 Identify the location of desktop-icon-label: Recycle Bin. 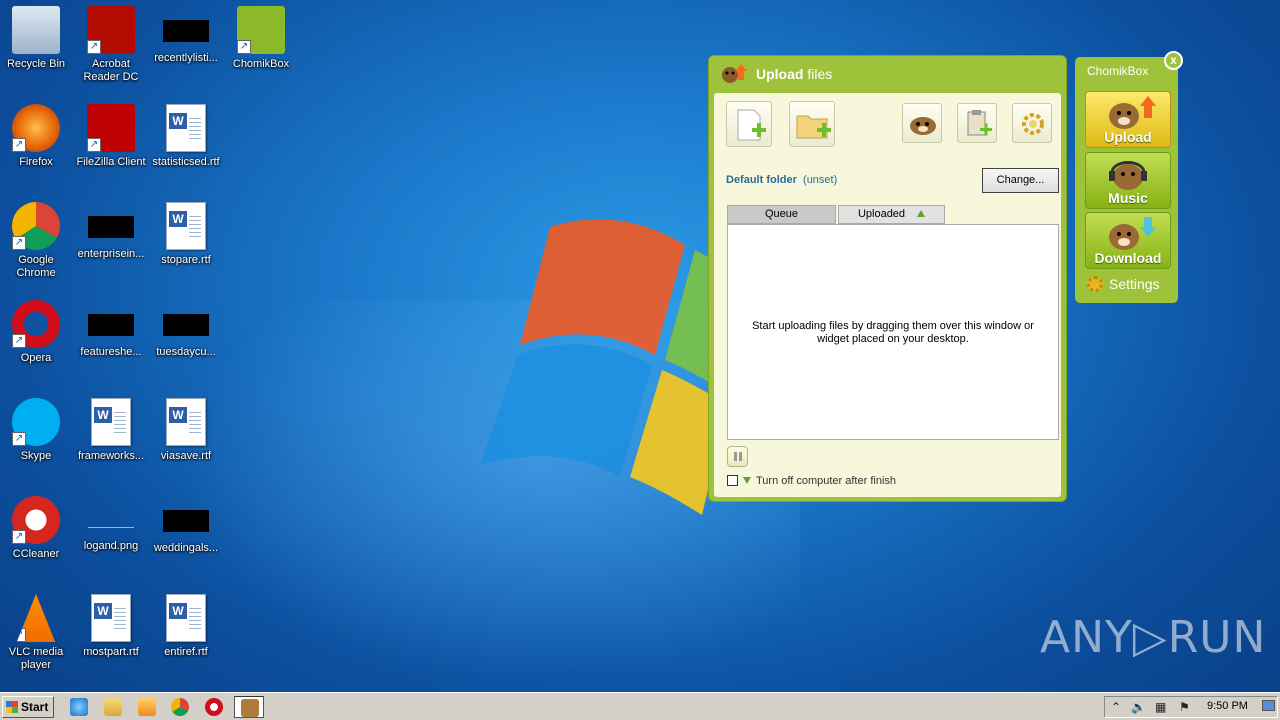
(36, 64).